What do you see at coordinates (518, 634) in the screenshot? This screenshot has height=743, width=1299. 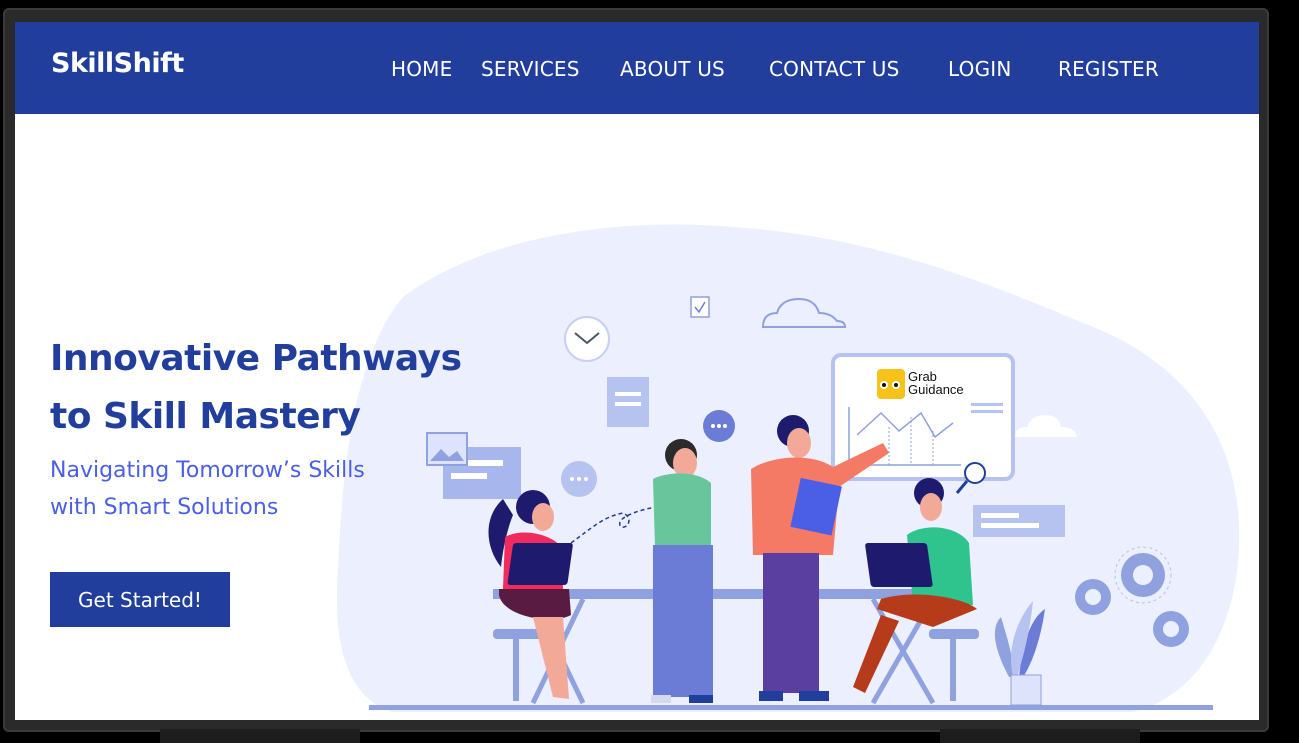 I see `stool-left` at bounding box center [518, 634].